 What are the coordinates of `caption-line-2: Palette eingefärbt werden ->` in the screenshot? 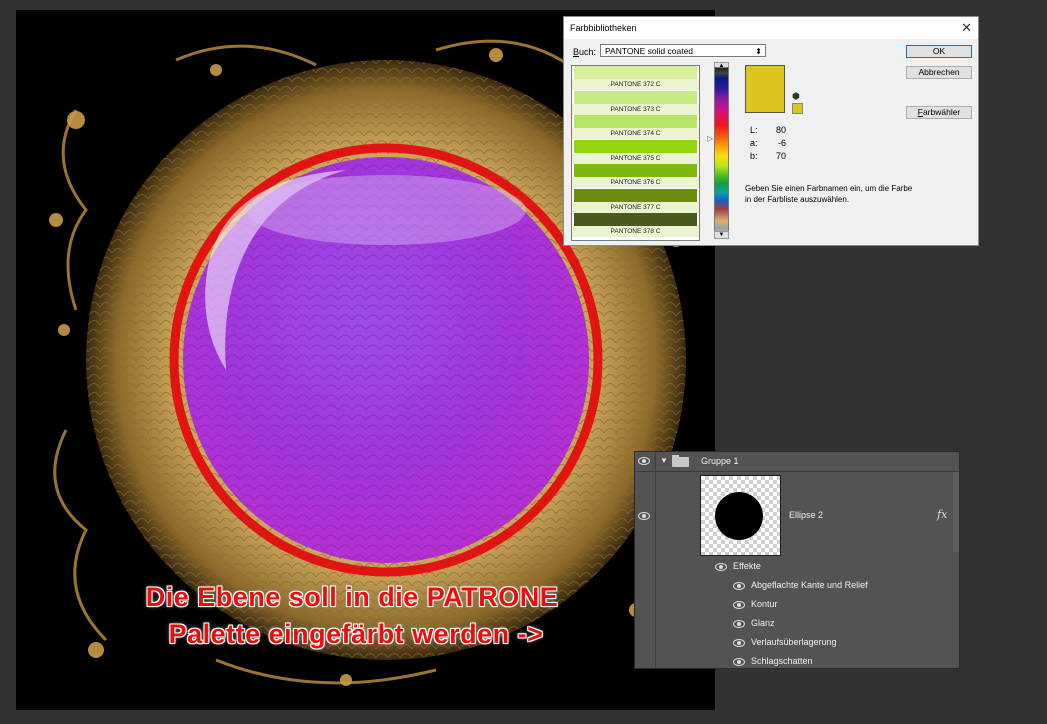 It's located at (356, 634).